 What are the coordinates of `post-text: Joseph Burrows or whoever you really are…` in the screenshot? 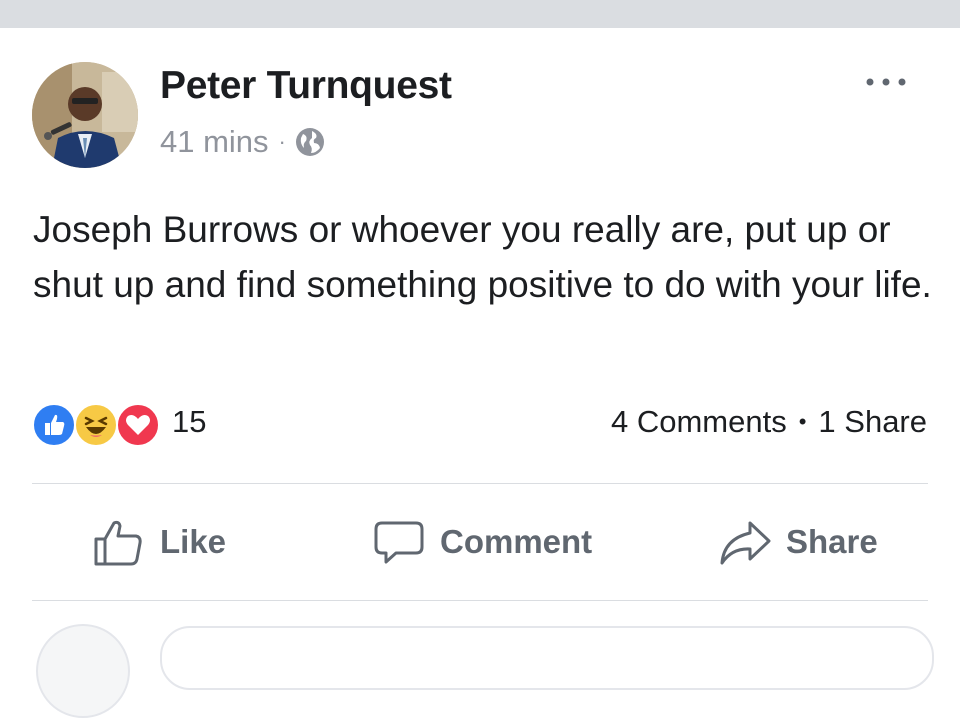 It's located at (482, 257).